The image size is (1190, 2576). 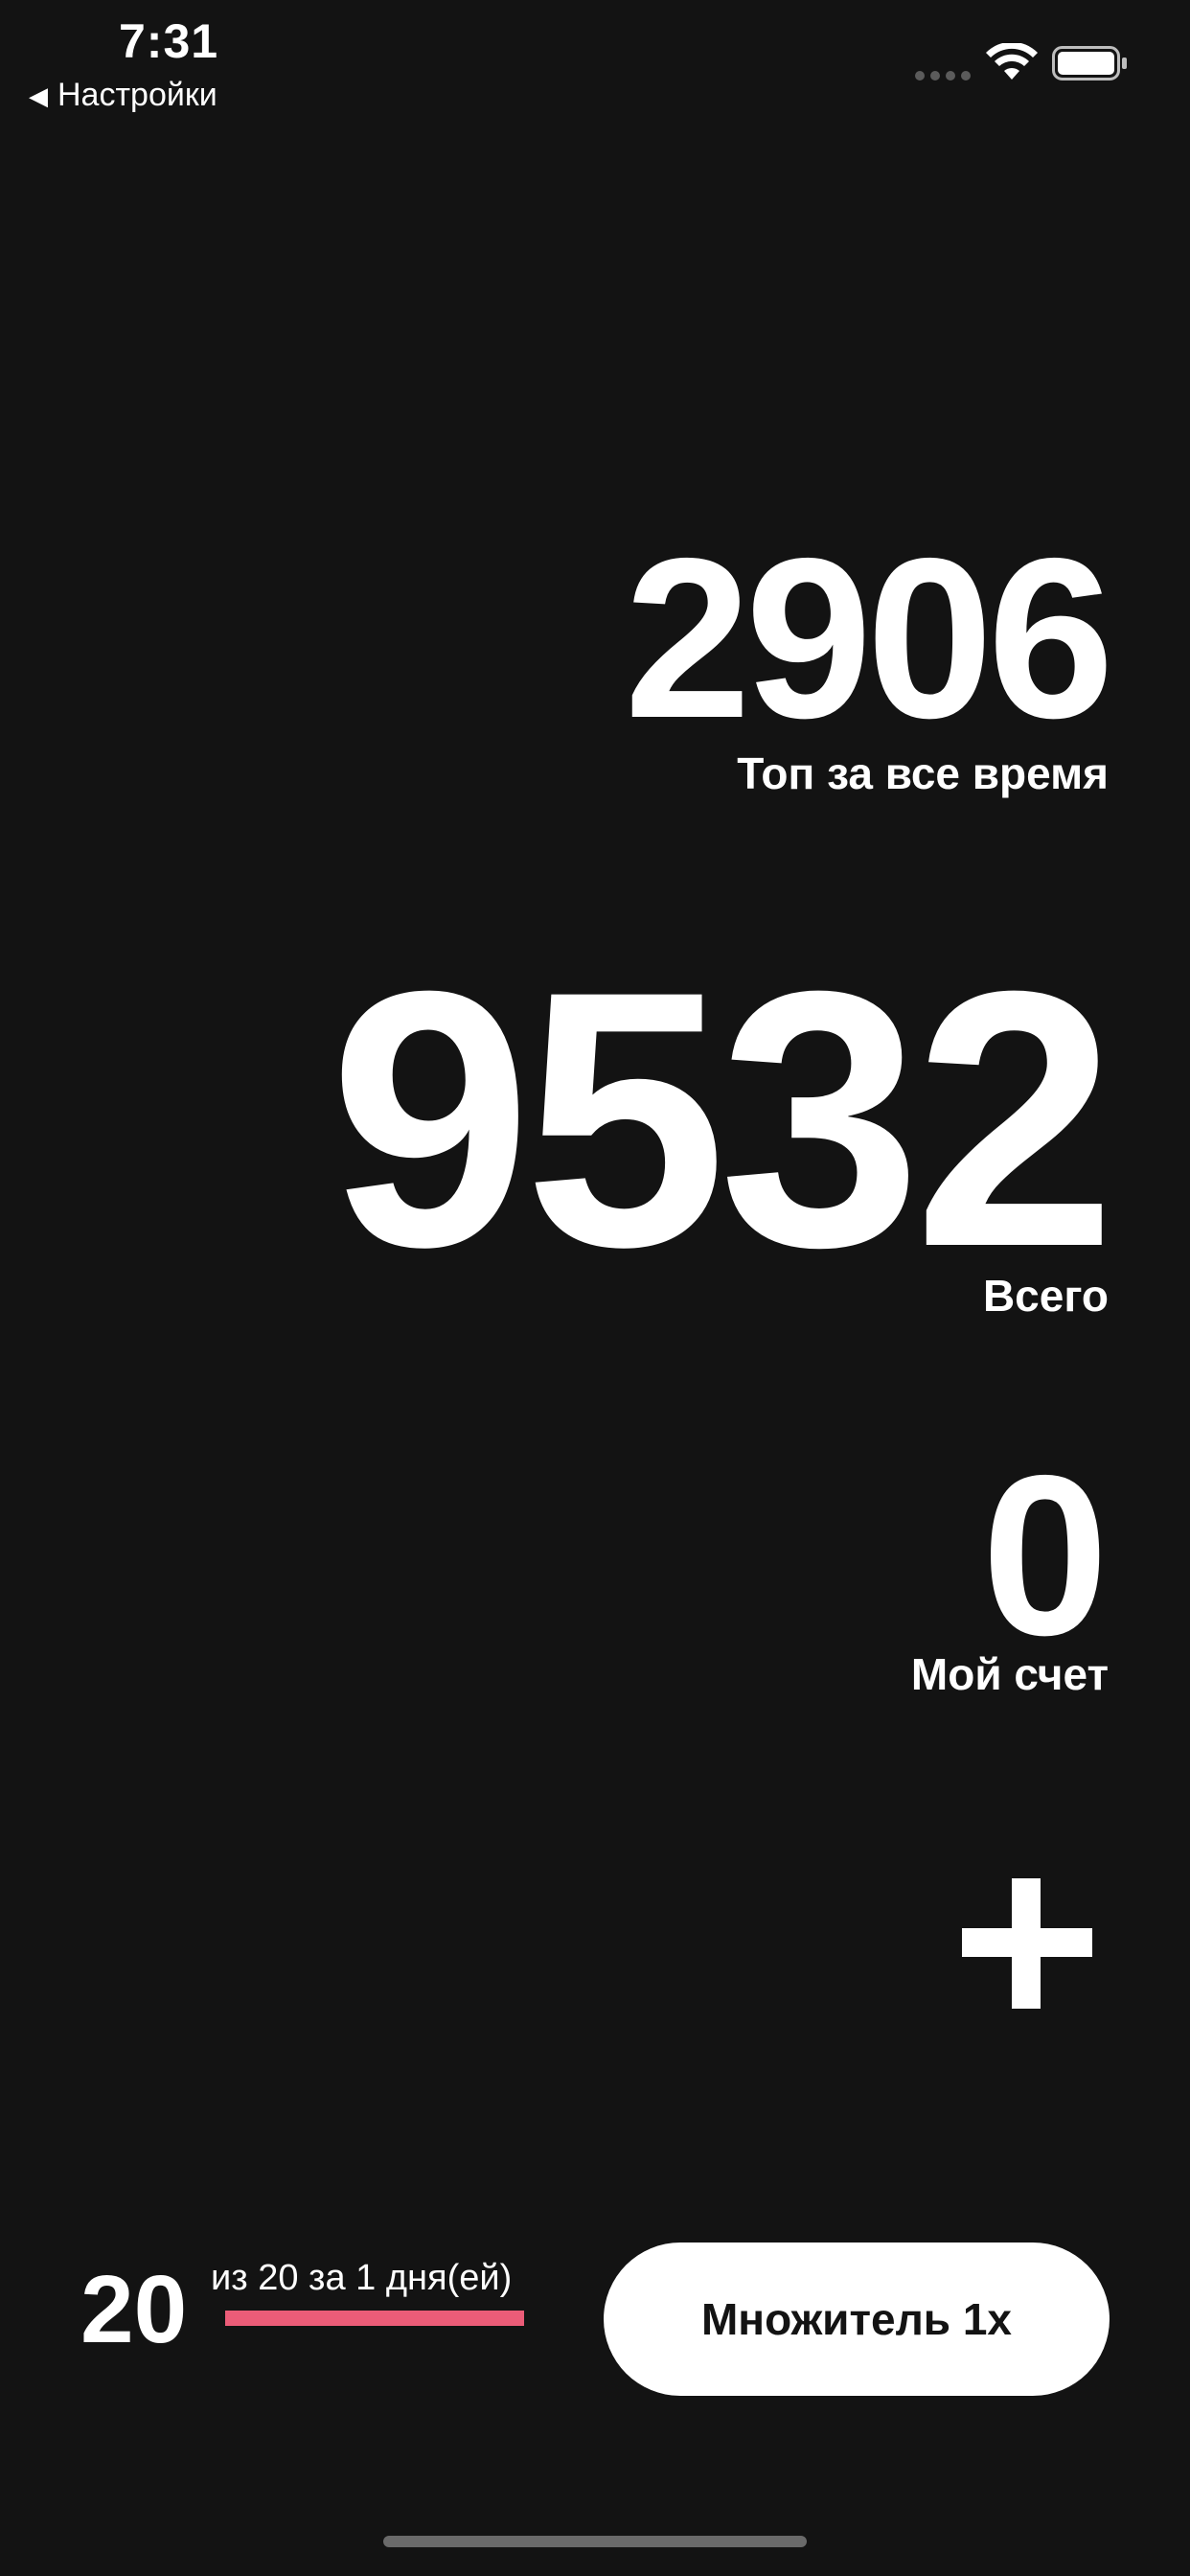 What do you see at coordinates (857, 2319) in the screenshot?
I see `multiplier-button: Множитель 1x` at bounding box center [857, 2319].